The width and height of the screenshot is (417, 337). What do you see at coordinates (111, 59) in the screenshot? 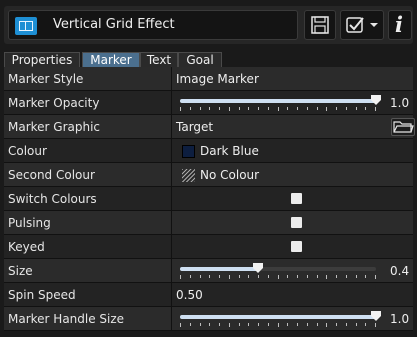
I see `tab-marker: Marker` at bounding box center [111, 59].